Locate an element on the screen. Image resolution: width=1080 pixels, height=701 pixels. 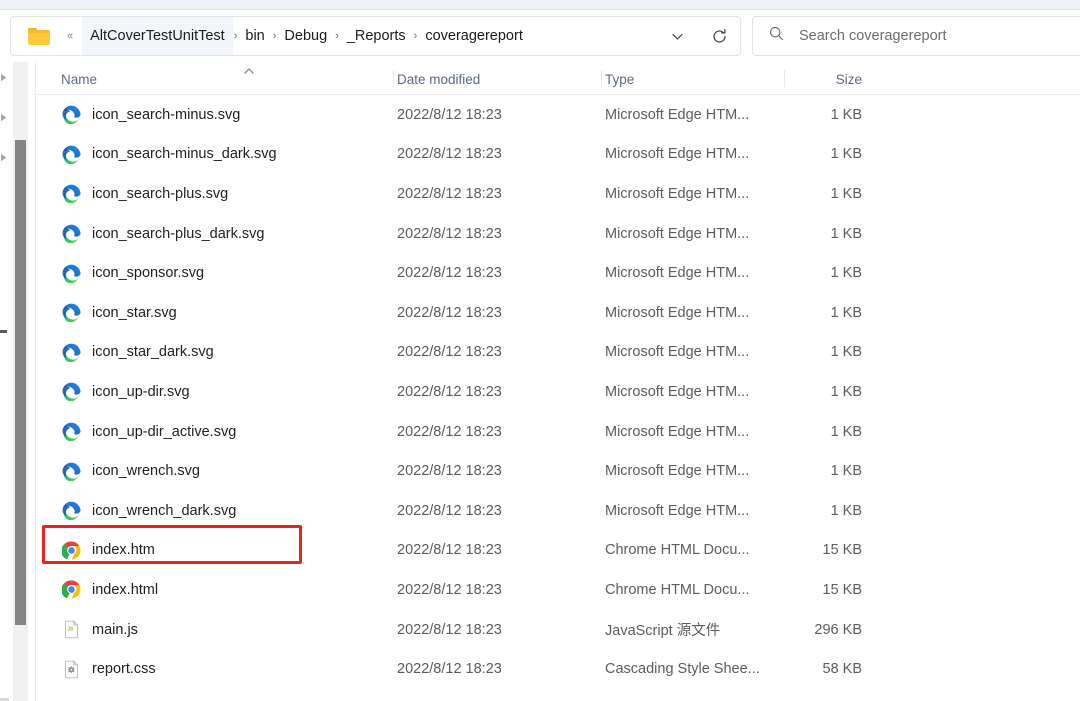
breadcrumb-item-3: _Reports is located at coordinates (376, 36).